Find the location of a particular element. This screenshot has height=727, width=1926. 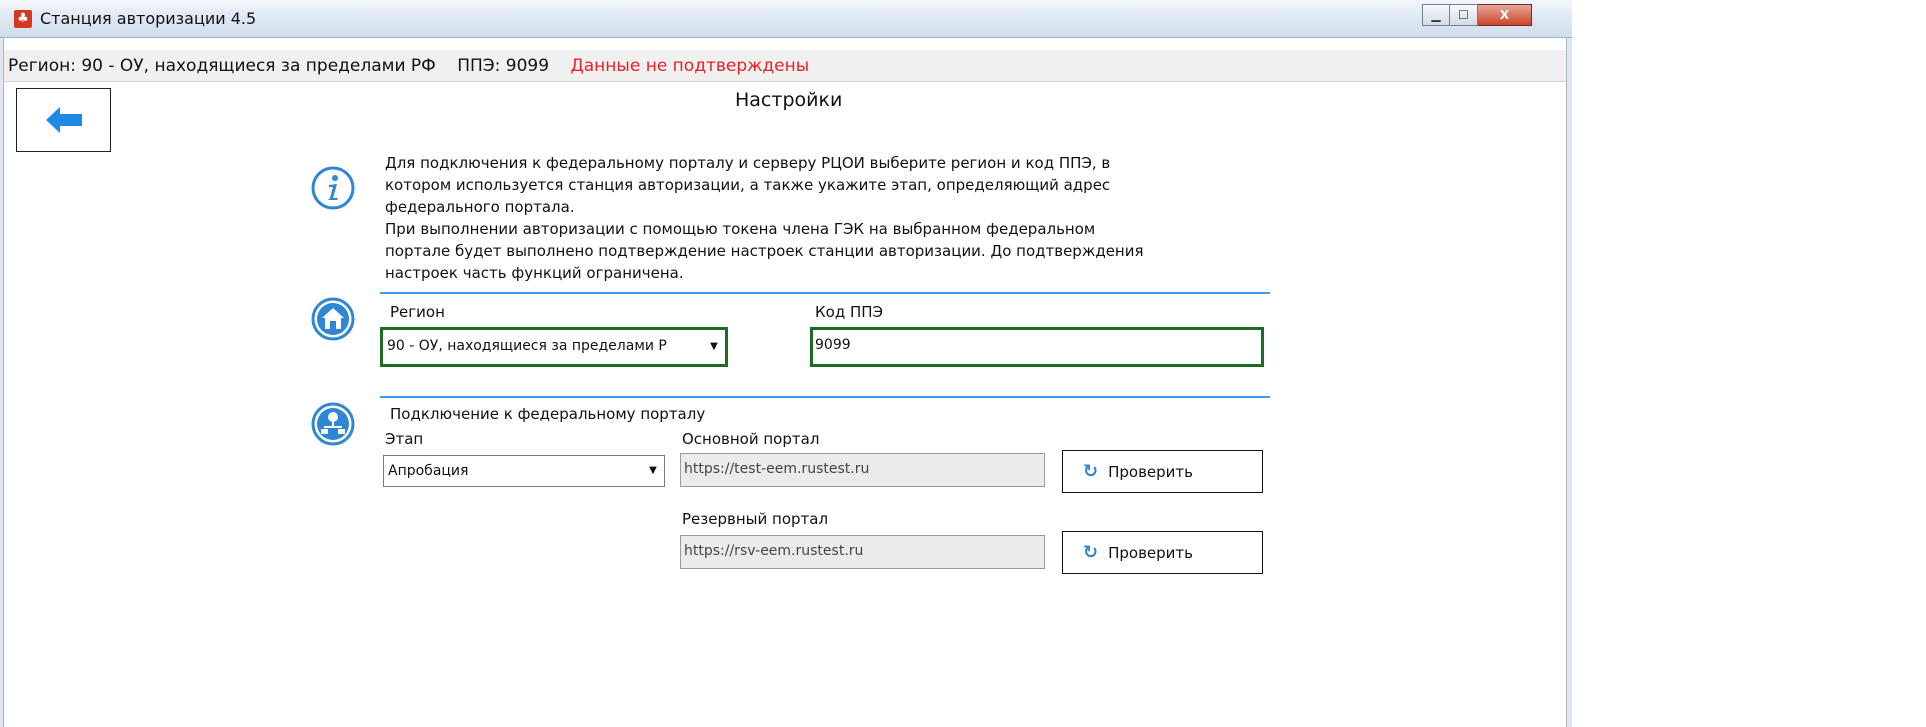

stage-select: Апробация ▼ is located at coordinates (524, 471).